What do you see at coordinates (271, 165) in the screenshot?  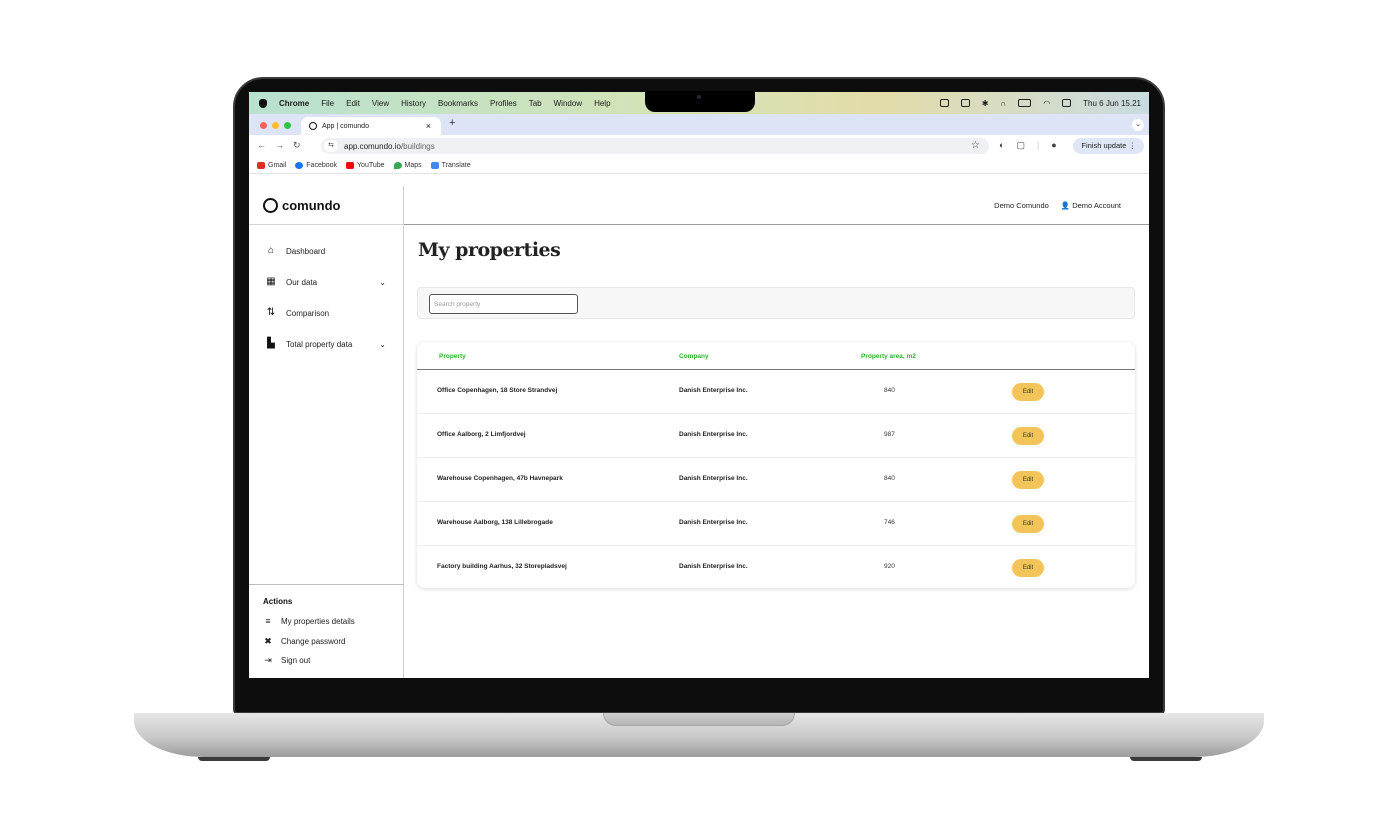 I see `bookmark-gmail: Gmail` at bounding box center [271, 165].